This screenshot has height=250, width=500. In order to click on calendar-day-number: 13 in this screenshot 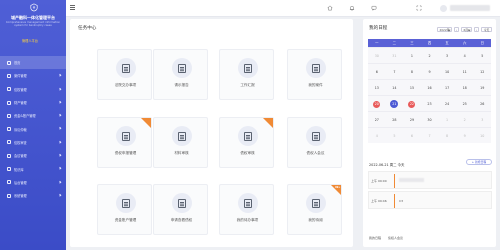, I will do `click(376, 88)`.